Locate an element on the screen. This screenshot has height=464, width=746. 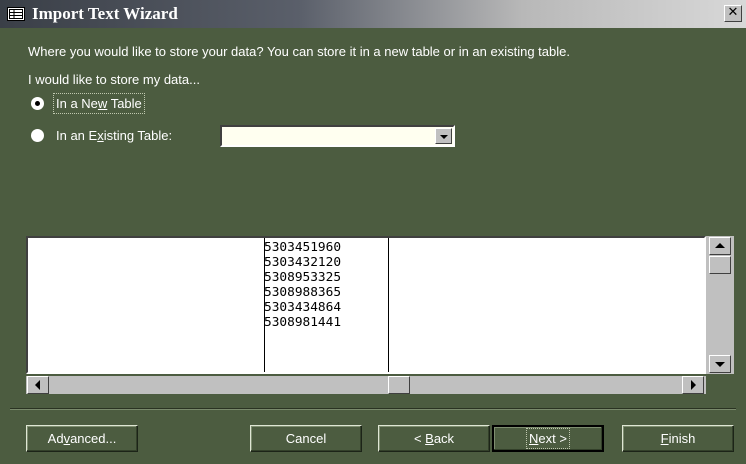
window-title: Import Text Wizard is located at coordinates (105, 13).